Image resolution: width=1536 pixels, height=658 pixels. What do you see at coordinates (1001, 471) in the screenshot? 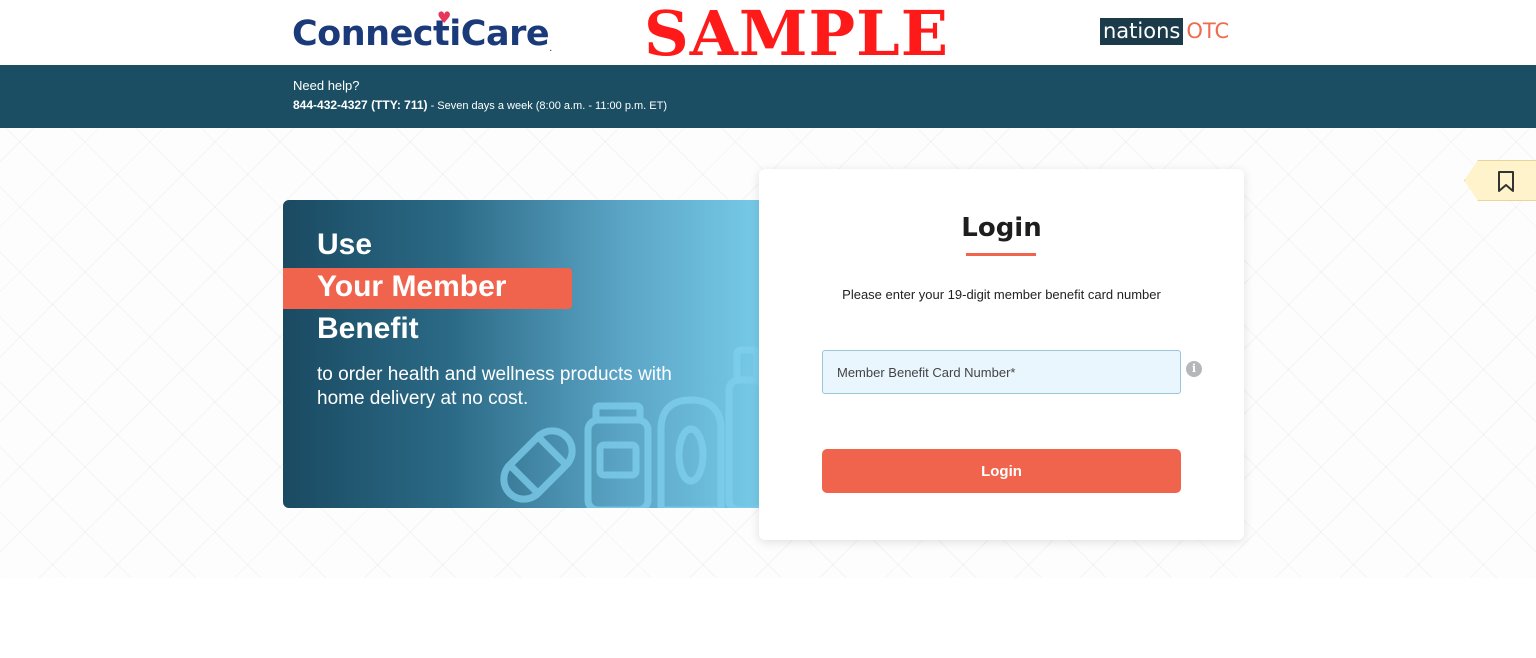
I see `login-button: Login` at bounding box center [1001, 471].